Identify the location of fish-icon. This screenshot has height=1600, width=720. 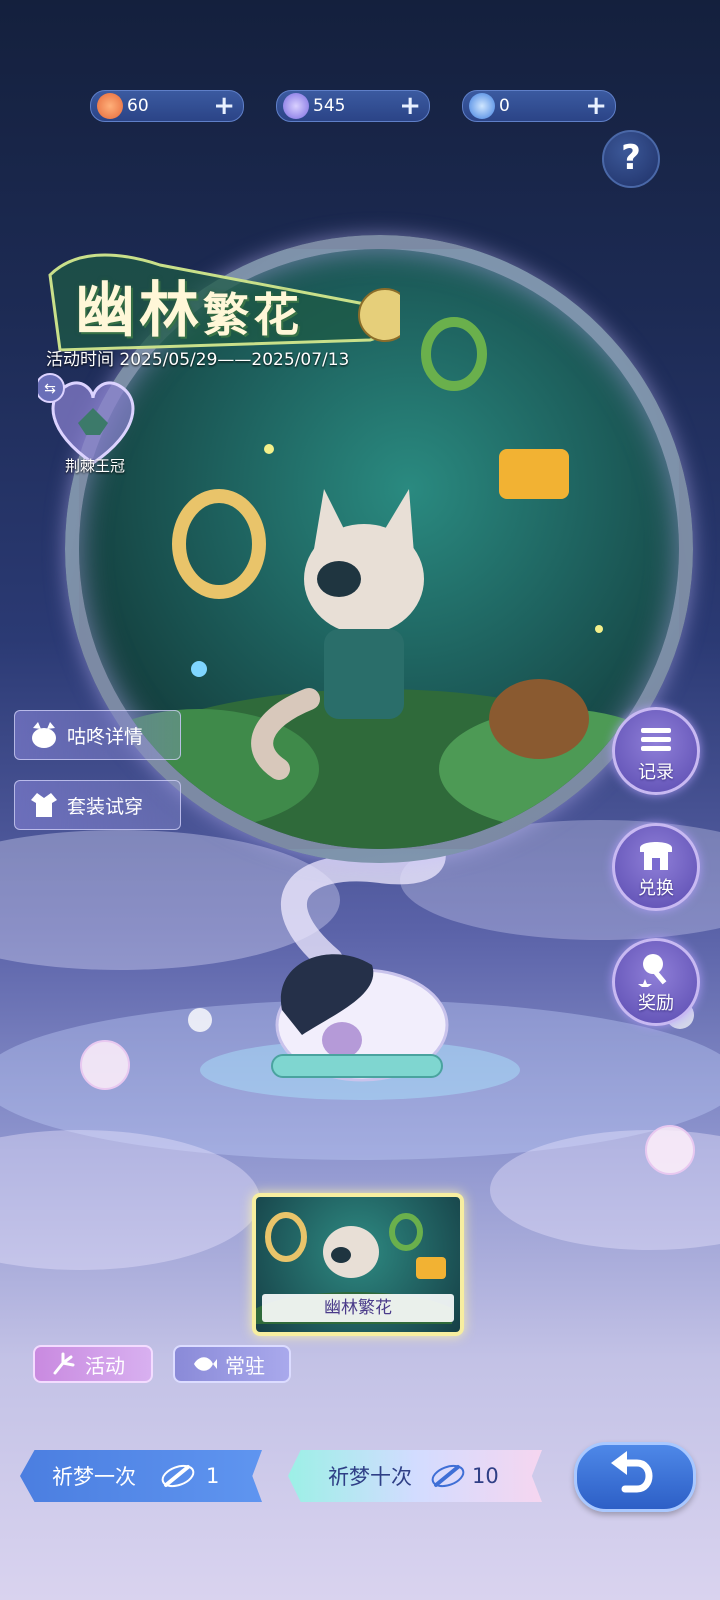
(205, 1364).